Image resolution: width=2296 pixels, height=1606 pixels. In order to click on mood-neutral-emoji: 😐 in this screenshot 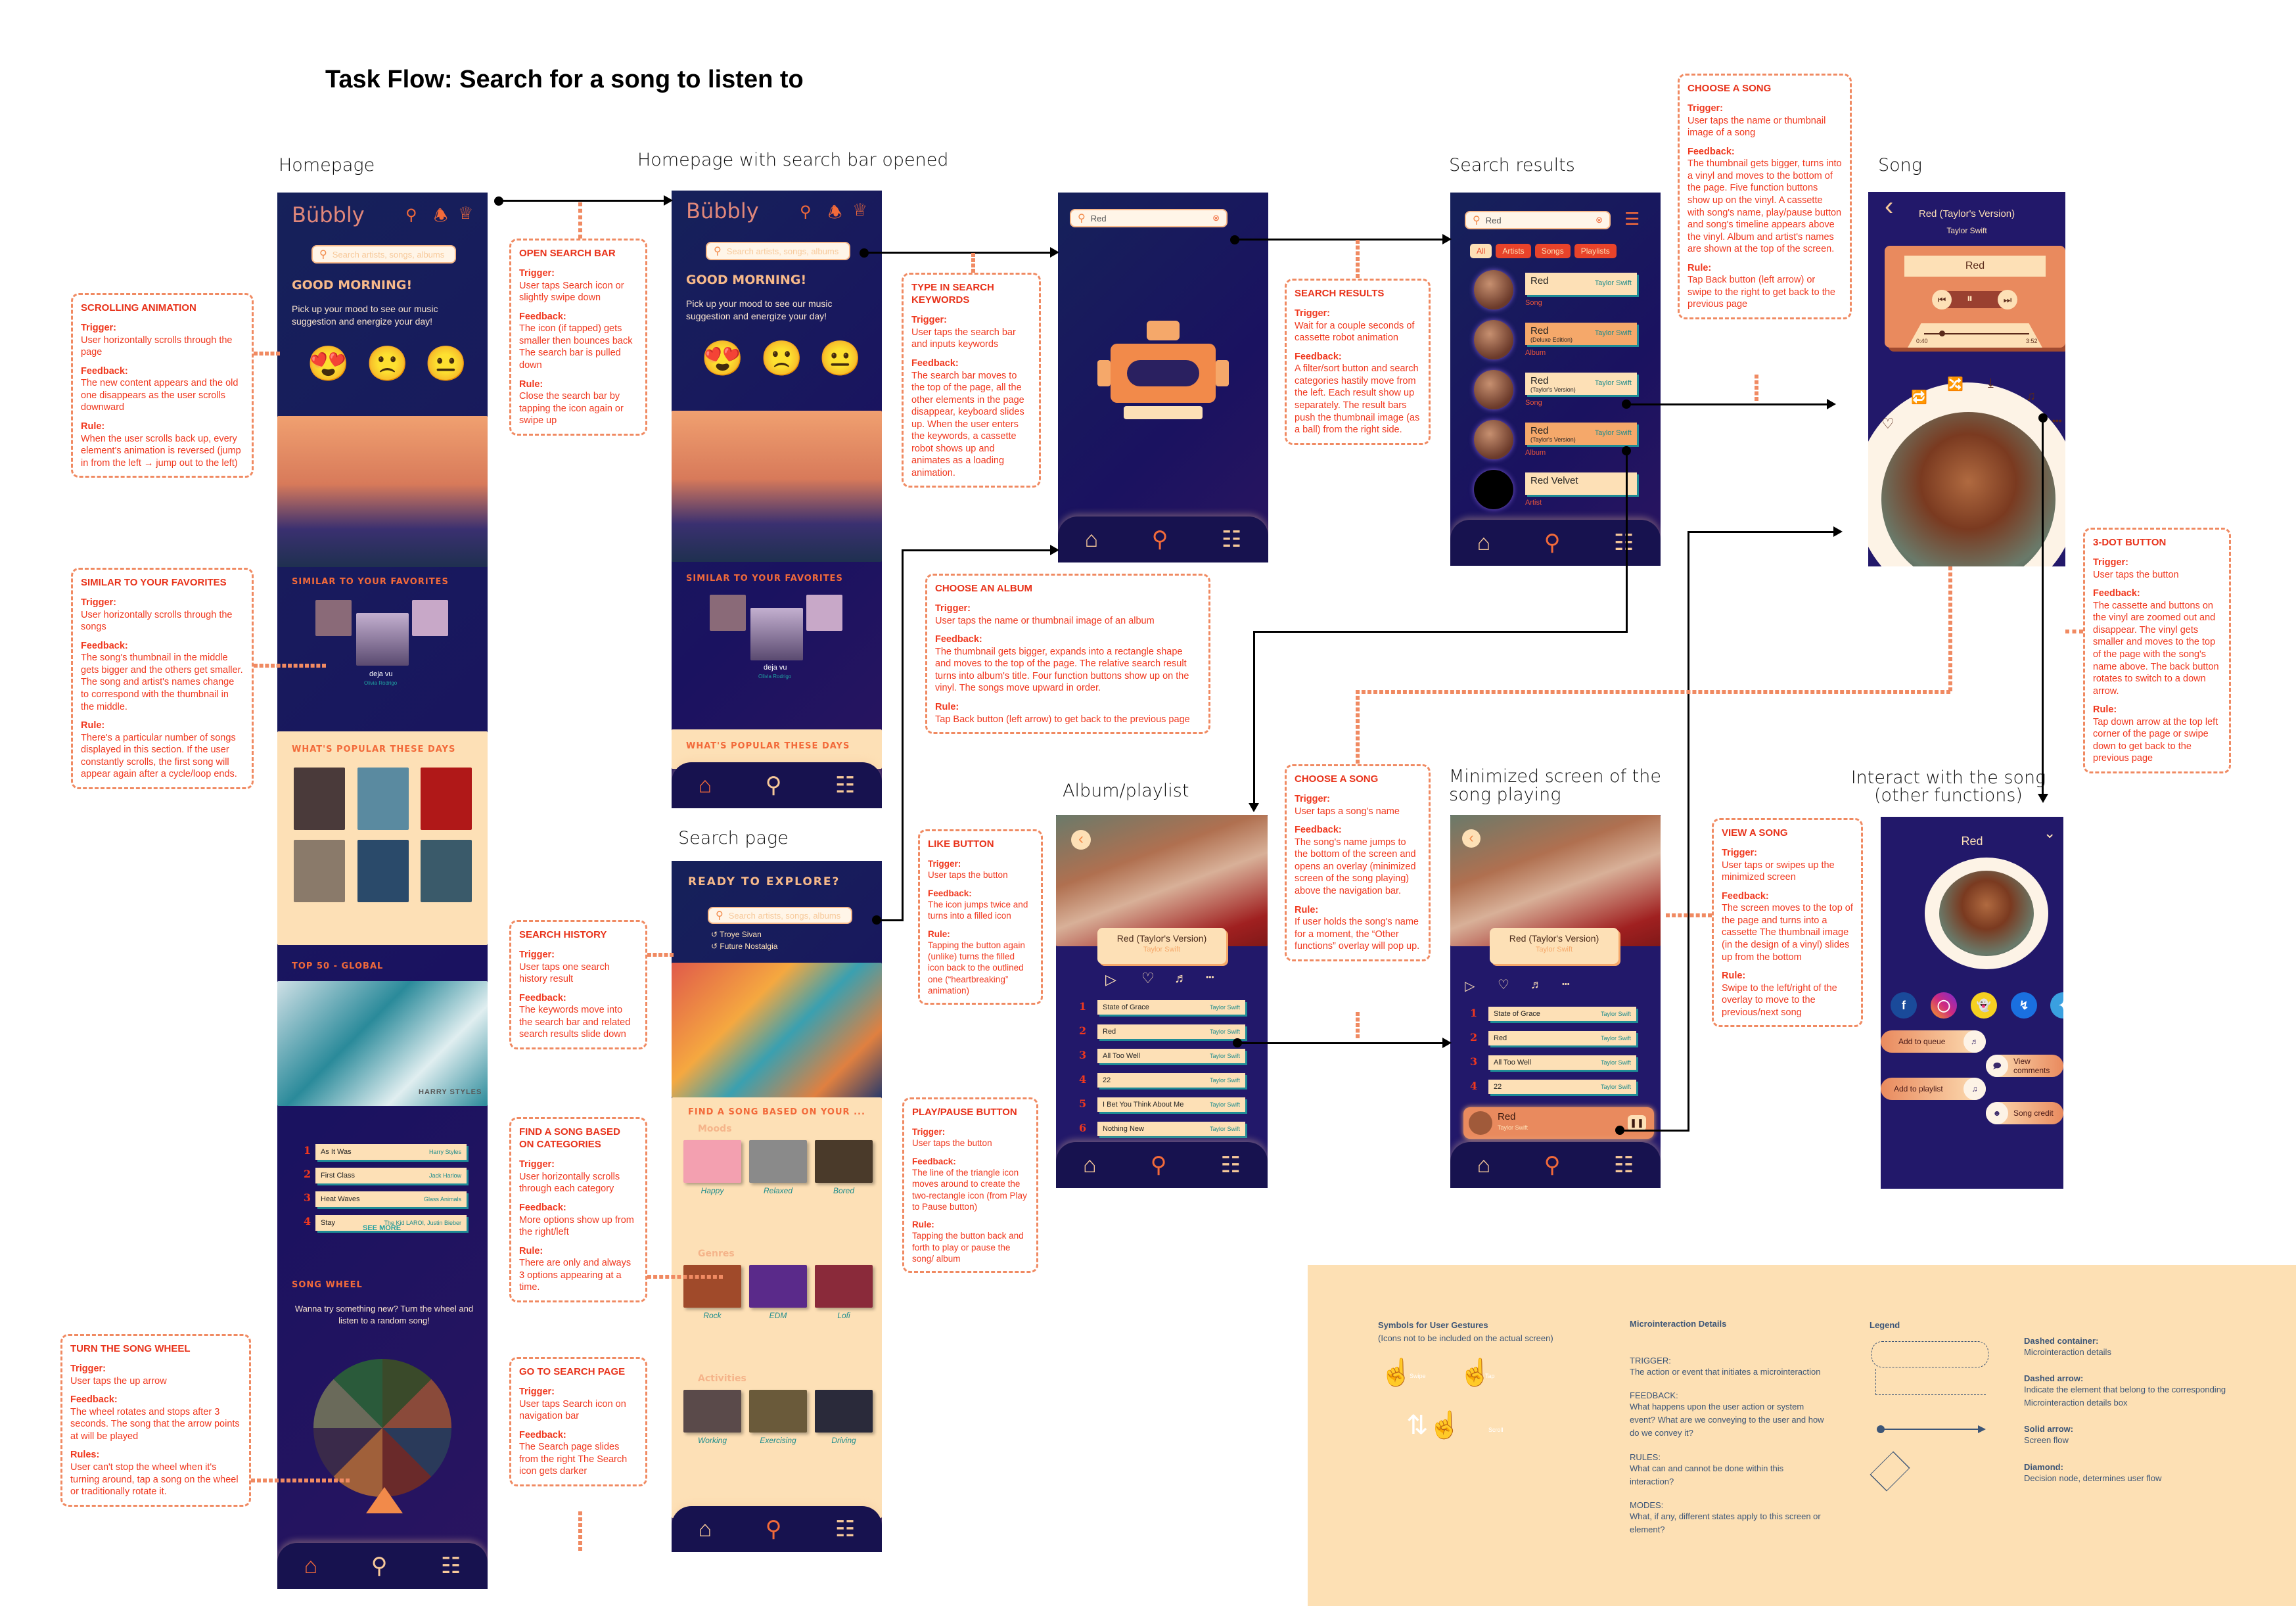, I will do `click(446, 364)`.